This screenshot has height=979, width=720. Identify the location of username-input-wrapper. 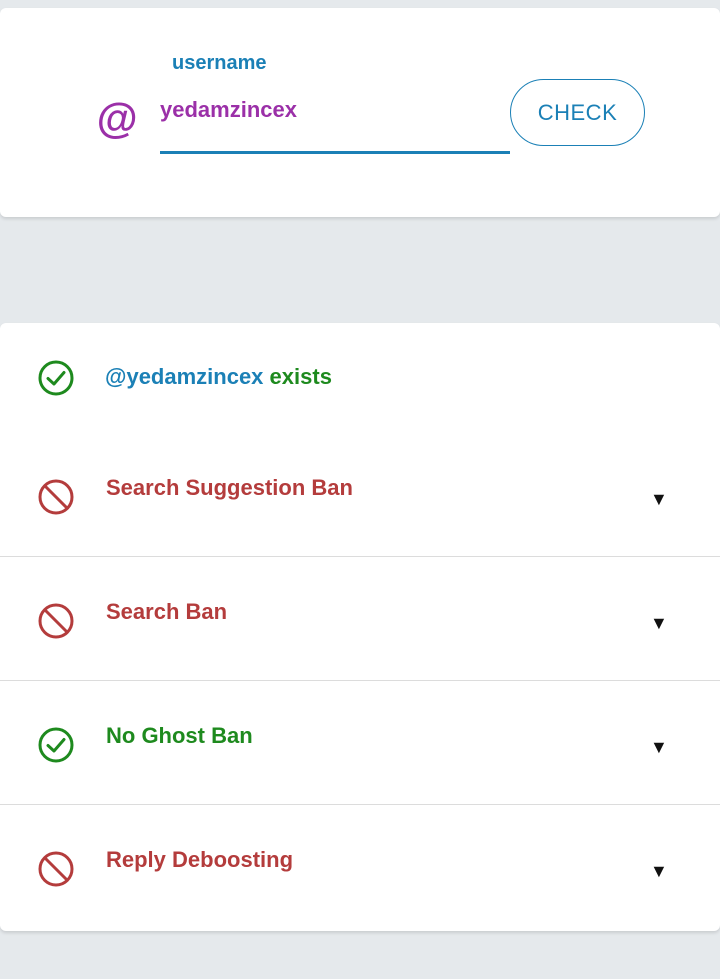
(335, 123).